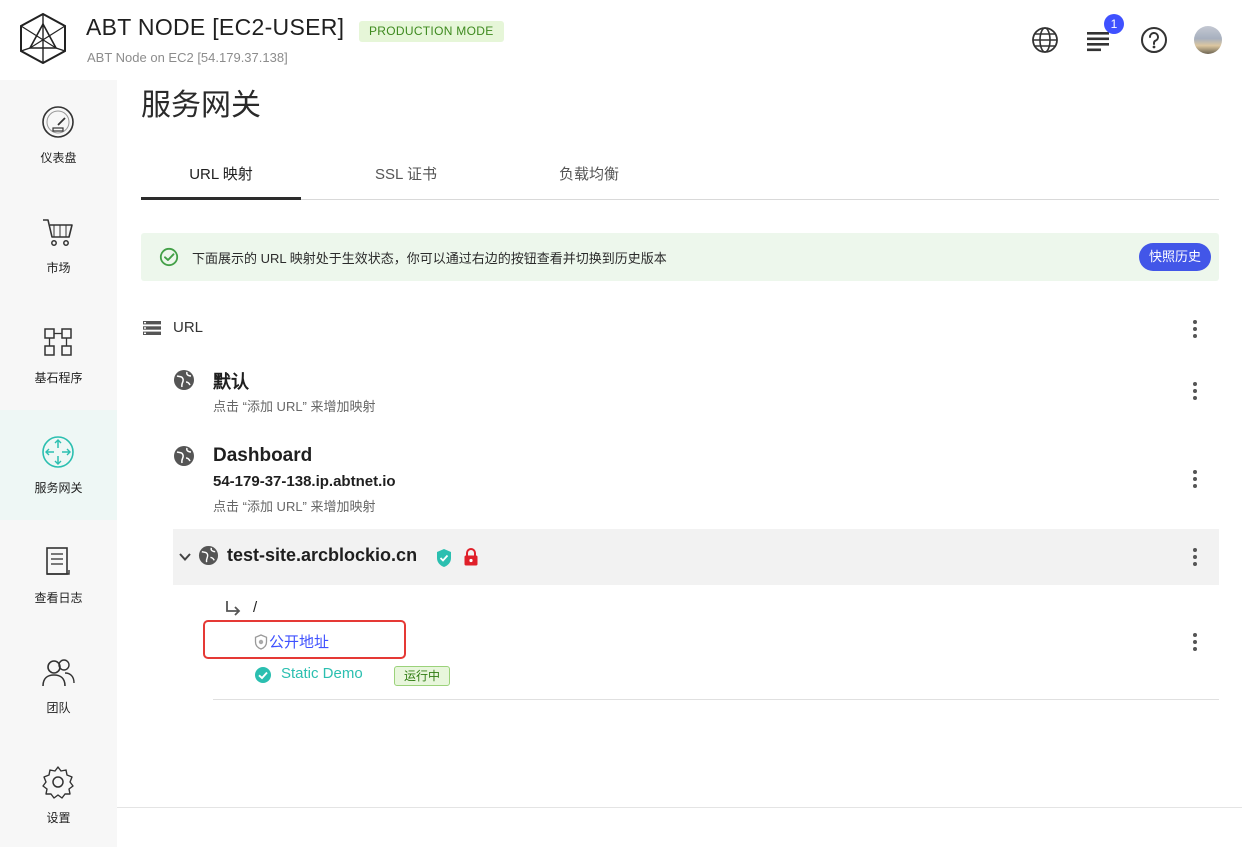  I want to click on gateway-icon, so click(58, 452).